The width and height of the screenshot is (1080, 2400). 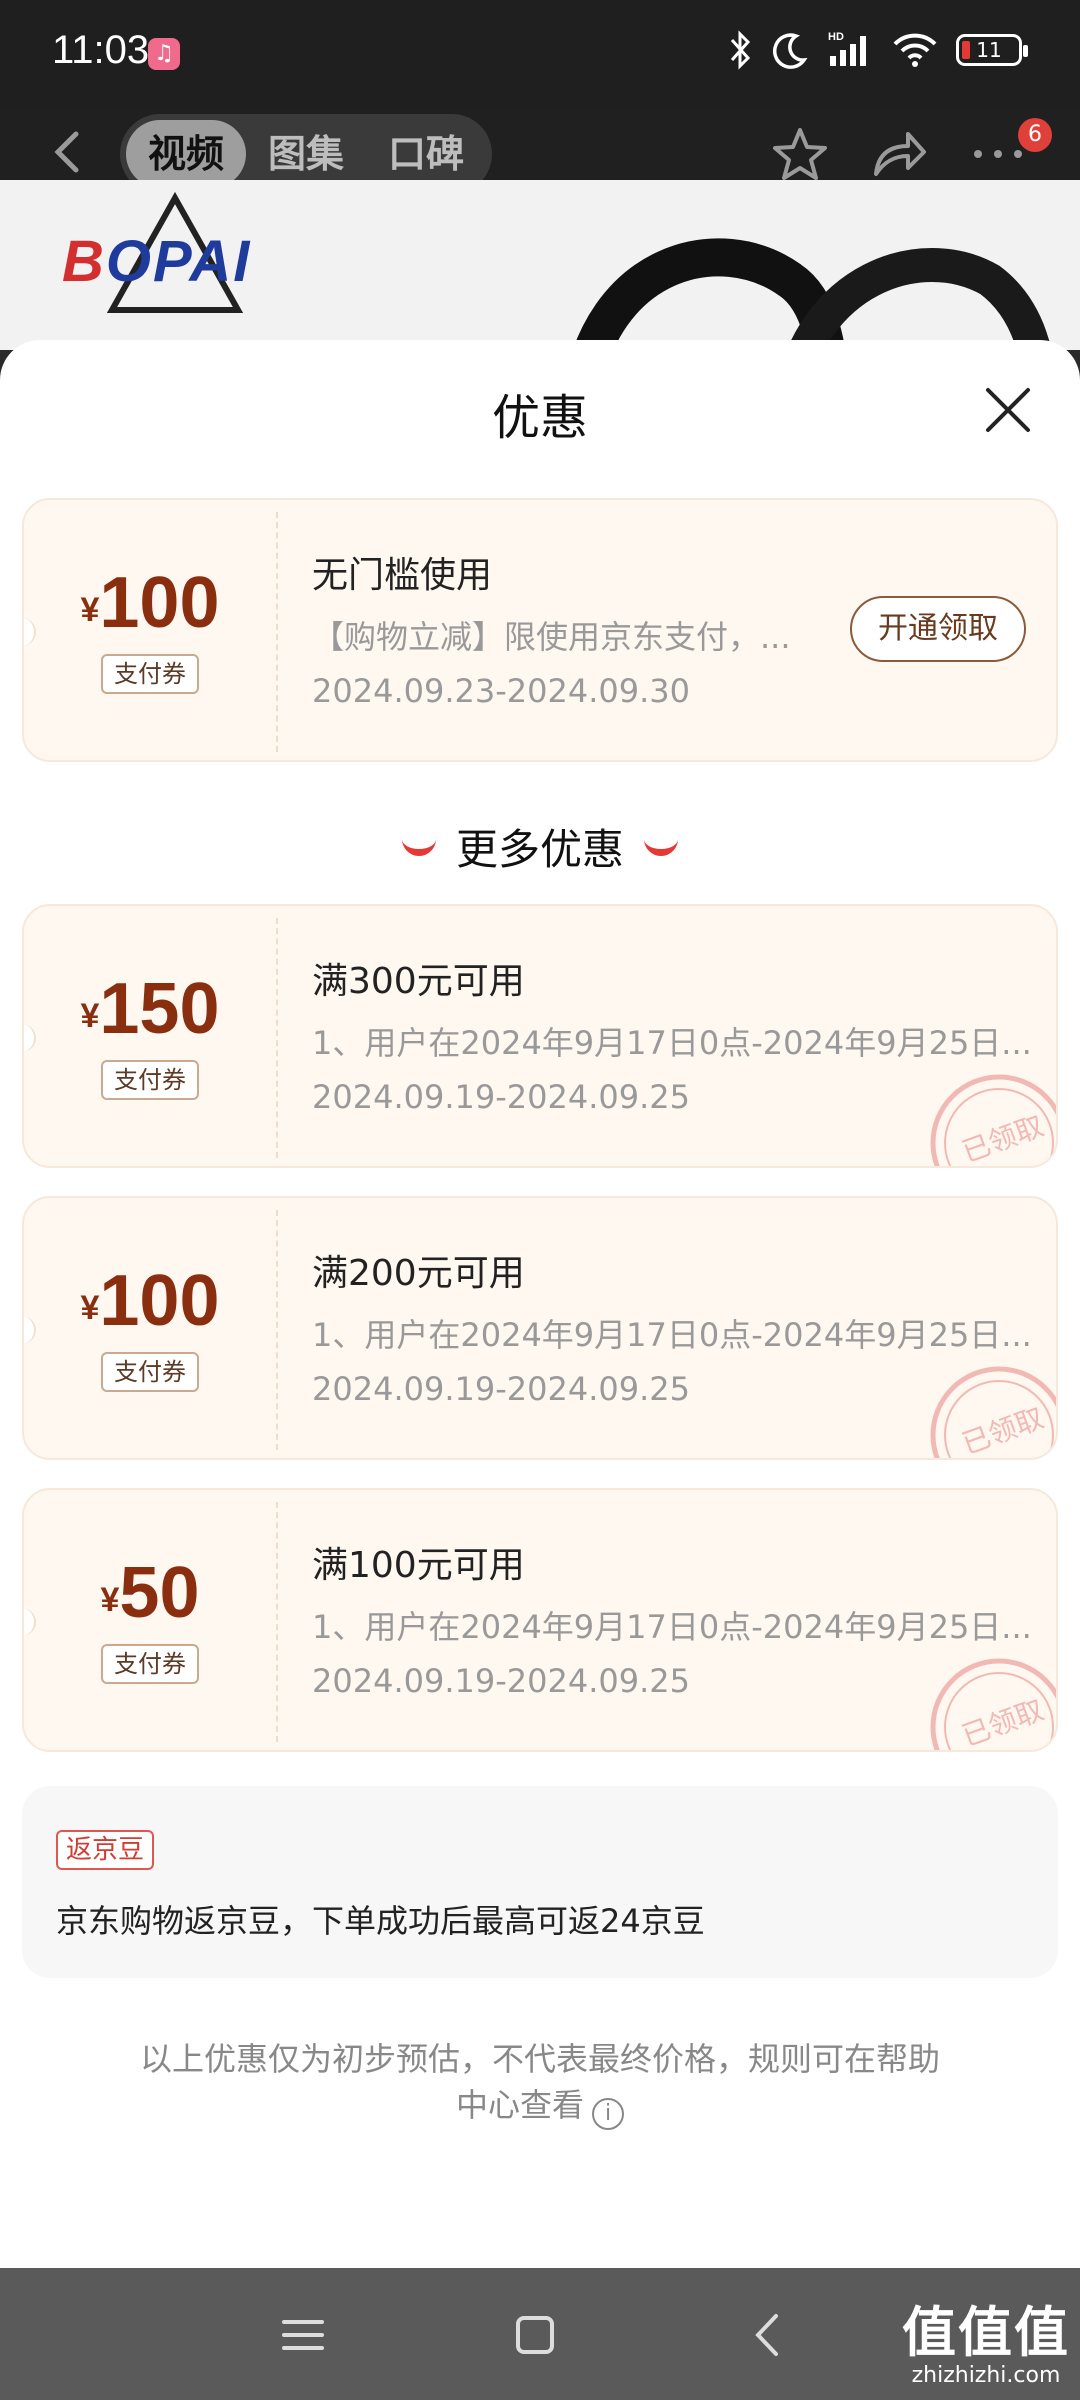 What do you see at coordinates (105, 1850) in the screenshot?
I see `rebate-tag: 返京豆` at bounding box center [105, 1850].